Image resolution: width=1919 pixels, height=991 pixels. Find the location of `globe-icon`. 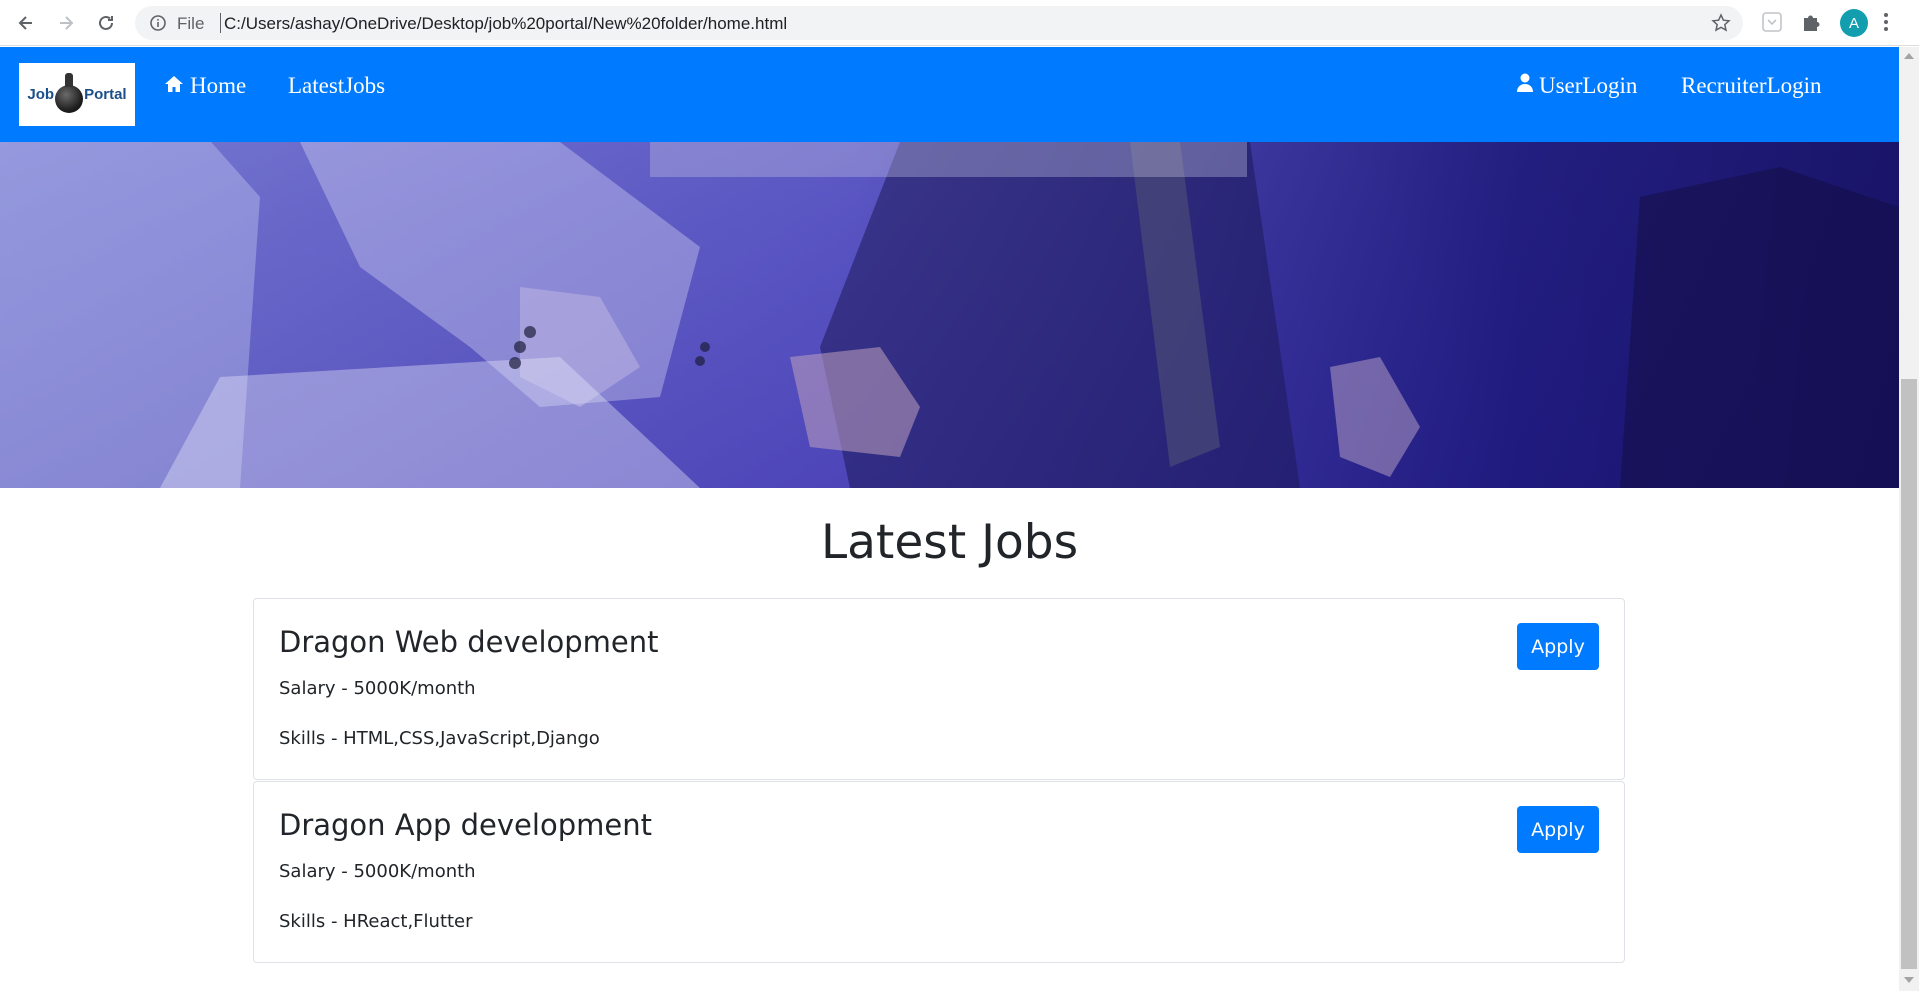

globe-icon is located at coordinates (69, 92).